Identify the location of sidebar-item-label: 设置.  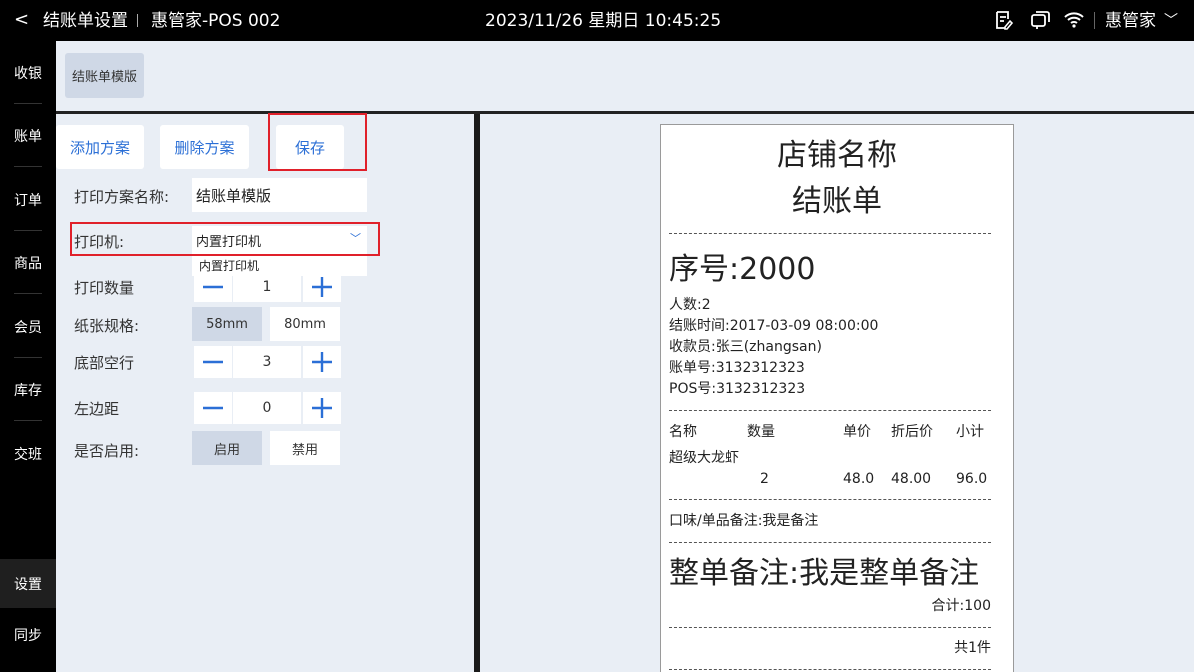
(28, 584).